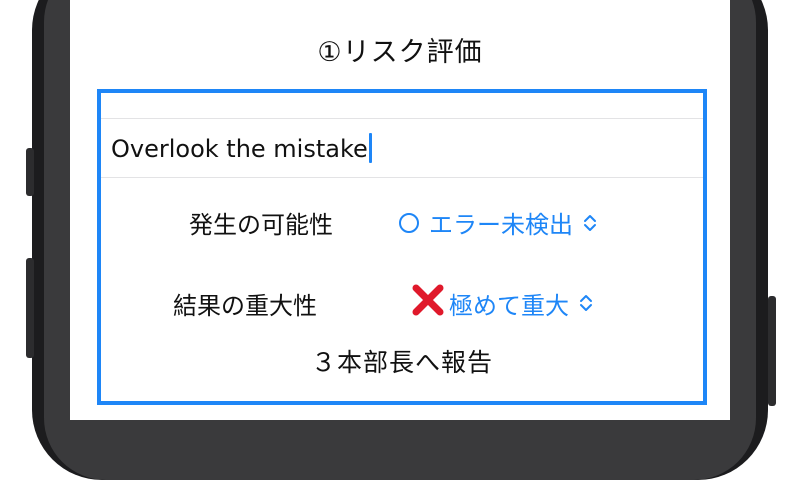 This screenshot has height=480, width=800. I want to click on likelihood-value: エラー未検出, so click(501, 225).